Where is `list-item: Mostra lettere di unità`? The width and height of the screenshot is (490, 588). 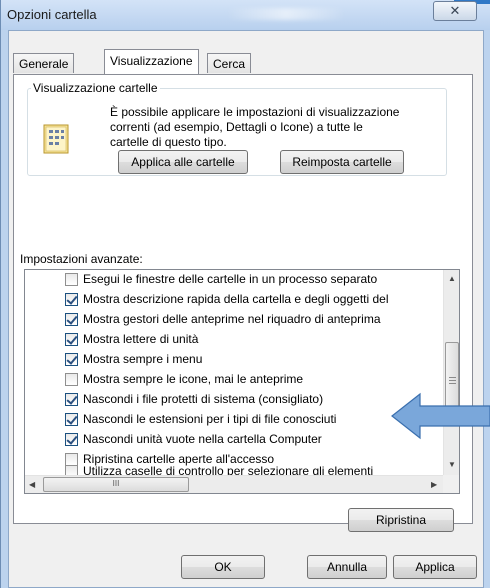
list-item: Mostra lettere di unità is located at coordinates (235, 340).